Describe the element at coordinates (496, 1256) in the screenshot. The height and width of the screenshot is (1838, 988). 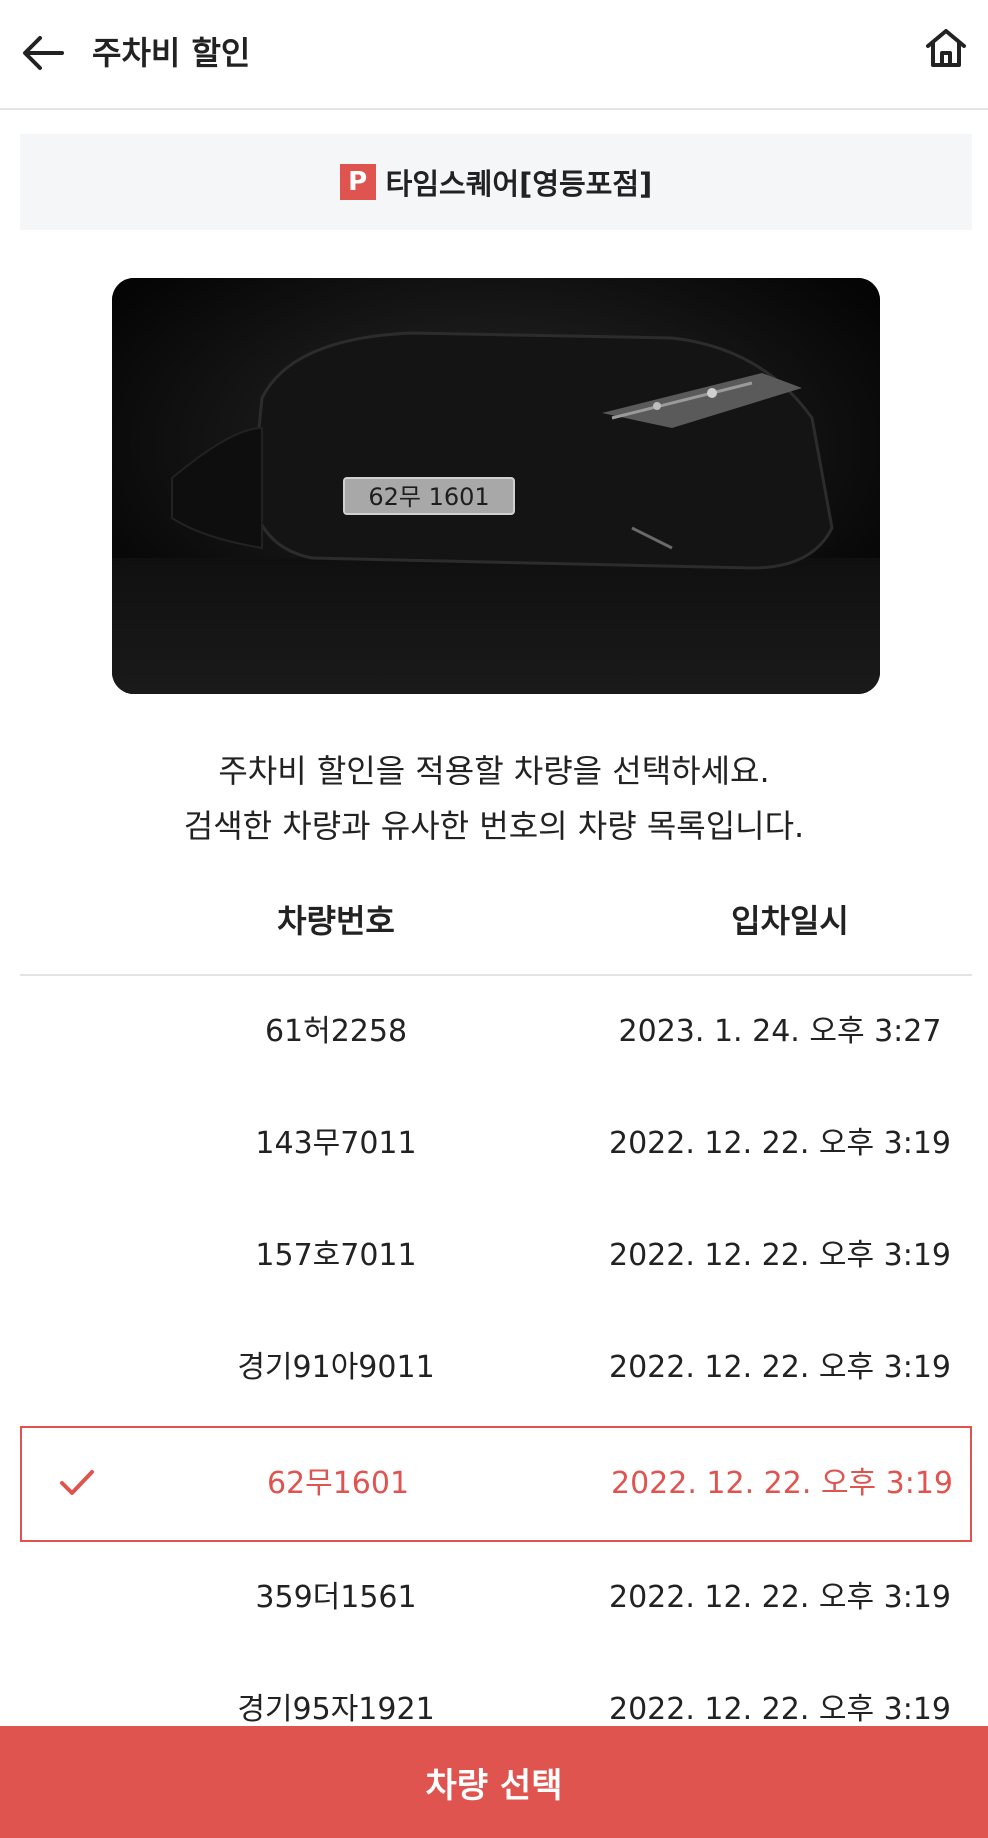
I see `vehicle-row: 157호7011 2022. 12. 22. 오후 3:19` at that location.